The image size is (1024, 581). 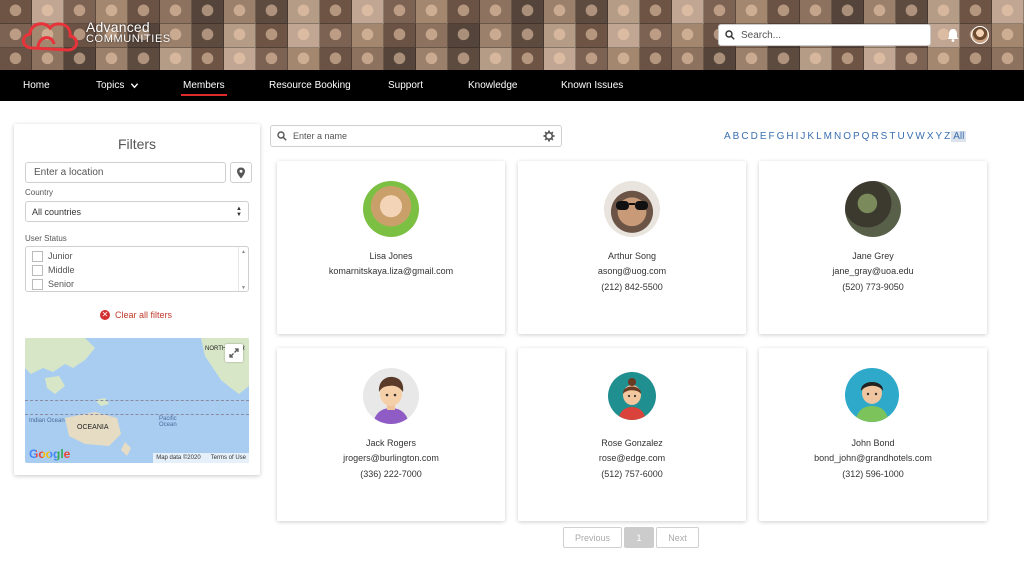 I want to click on map-terms-link: Terms of Use, so click(x=228, y=458).